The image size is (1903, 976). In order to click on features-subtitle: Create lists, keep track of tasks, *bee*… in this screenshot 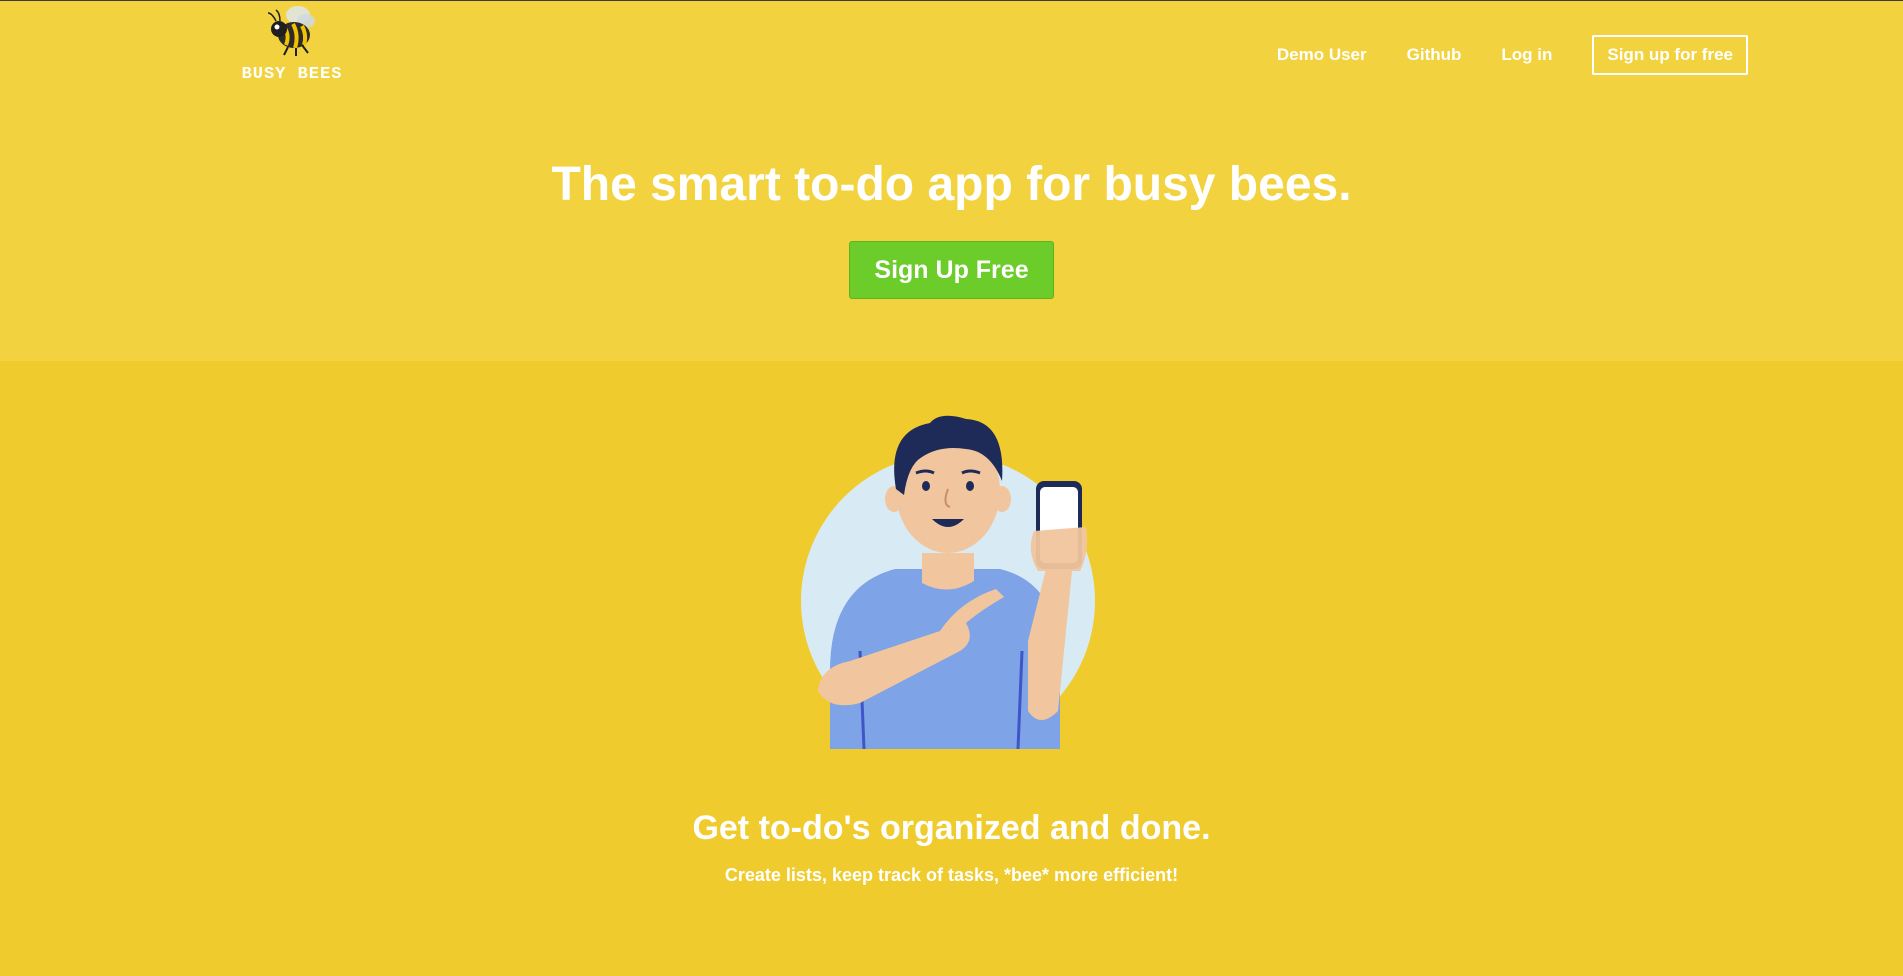, I will do `click(951, 875)`.